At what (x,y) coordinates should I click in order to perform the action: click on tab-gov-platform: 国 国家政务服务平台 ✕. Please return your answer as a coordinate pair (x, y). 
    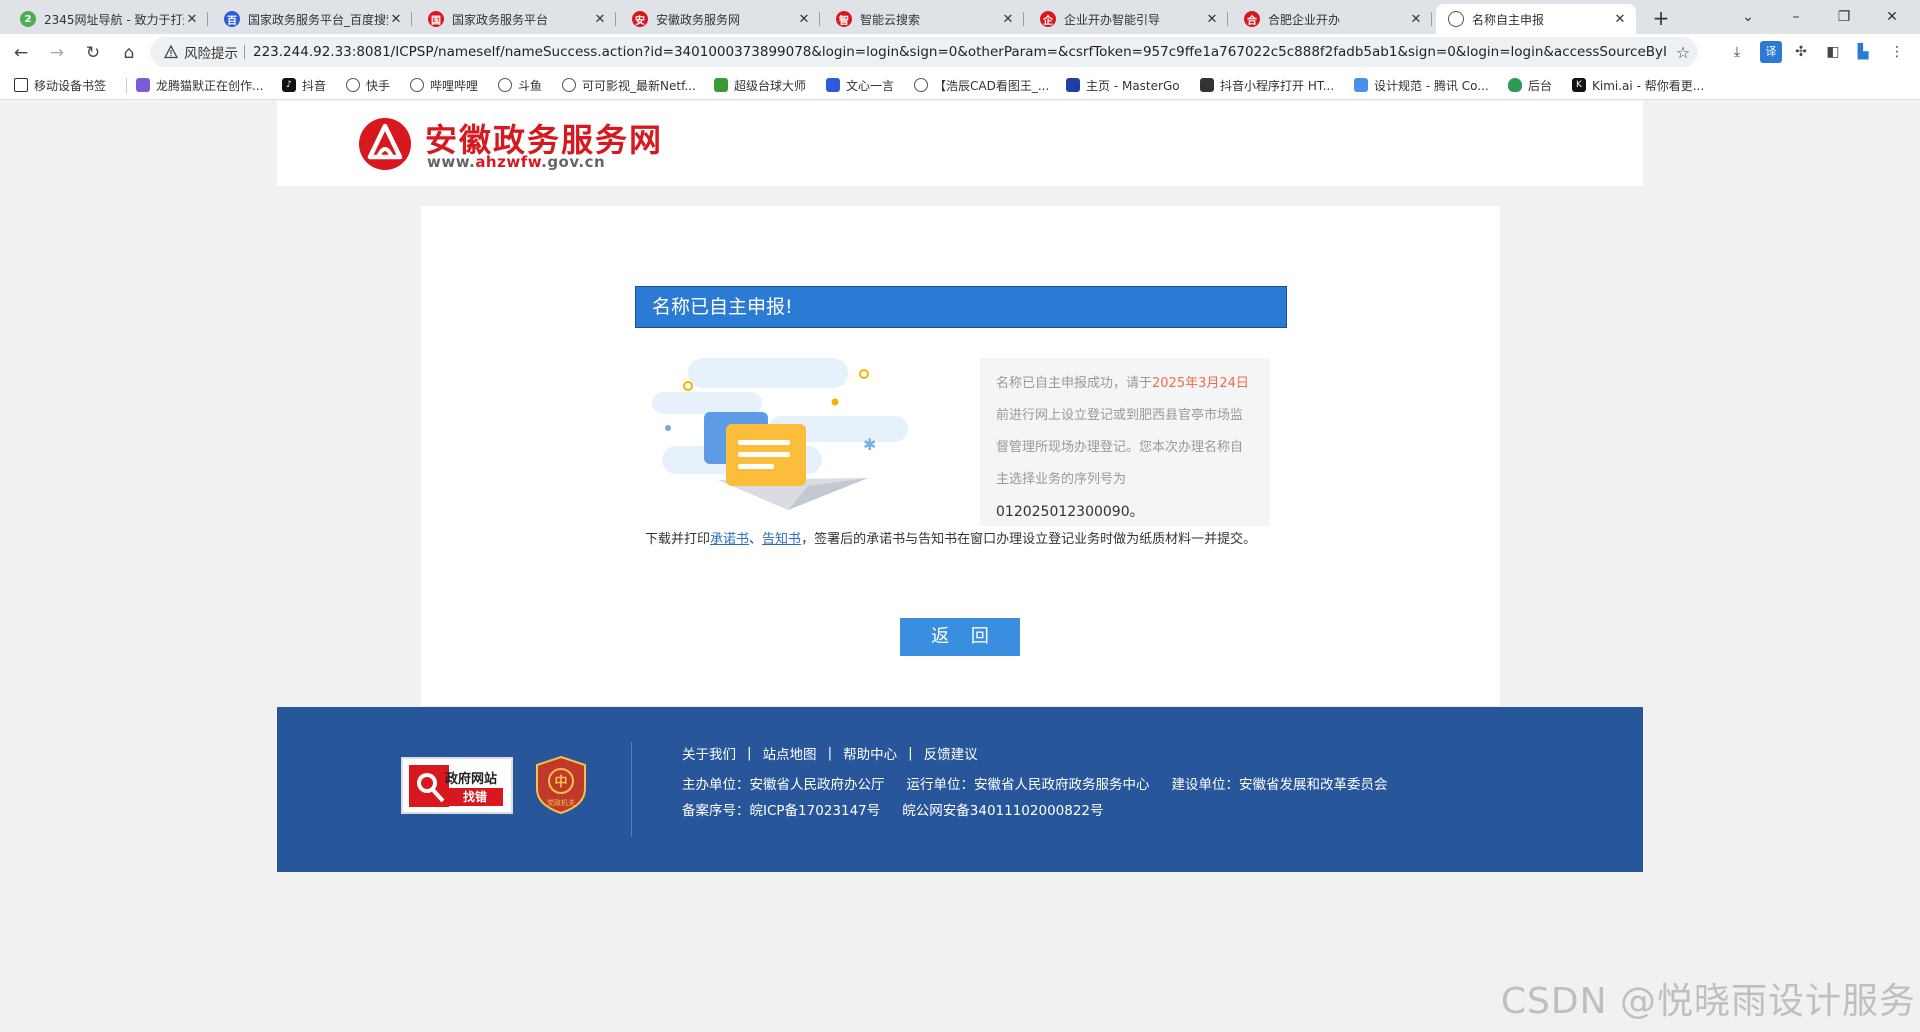
    Looking at the image, I should click on (516, 19).